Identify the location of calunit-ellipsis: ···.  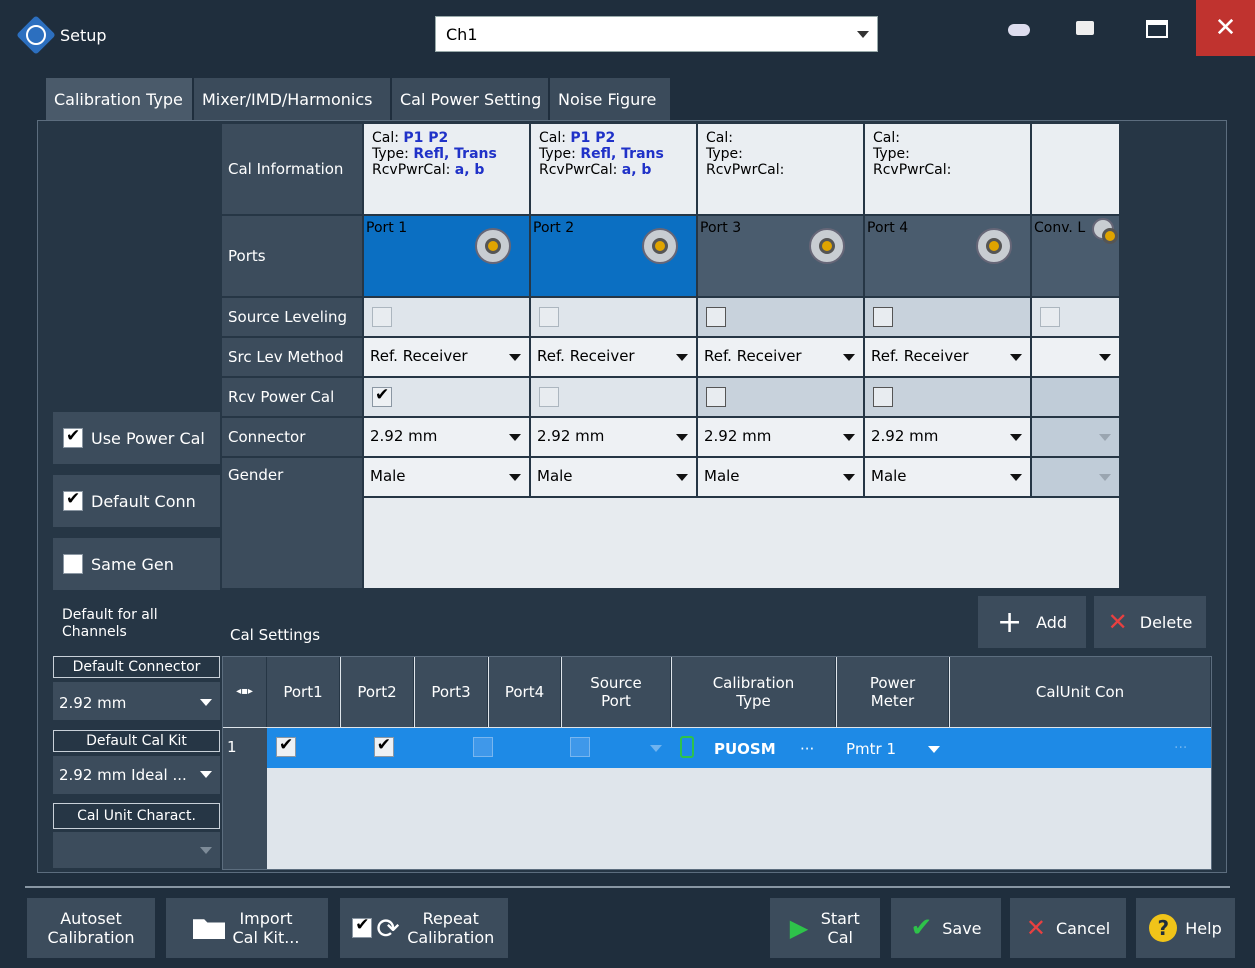
(1180, 748).